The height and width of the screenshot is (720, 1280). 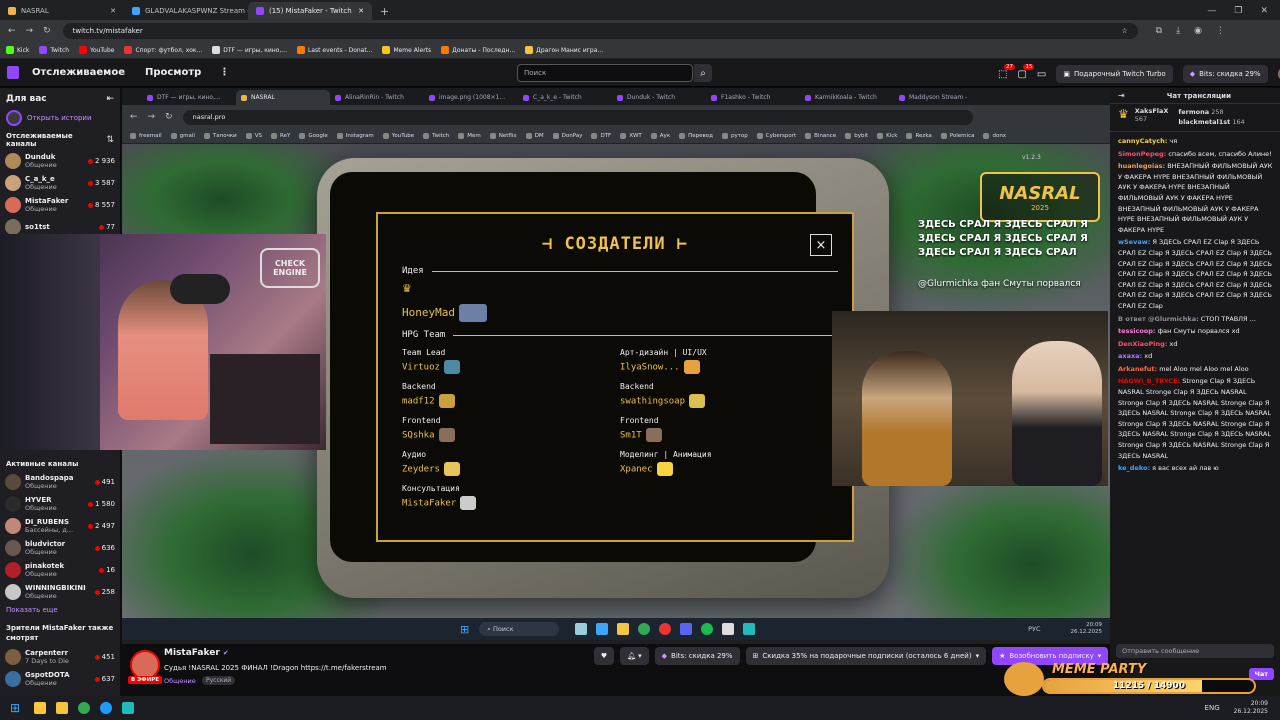 What do you see at coordinates (1124, 31) in the screenshot?
I see `star-icon: ☆` at bounding box center [1124, 31].